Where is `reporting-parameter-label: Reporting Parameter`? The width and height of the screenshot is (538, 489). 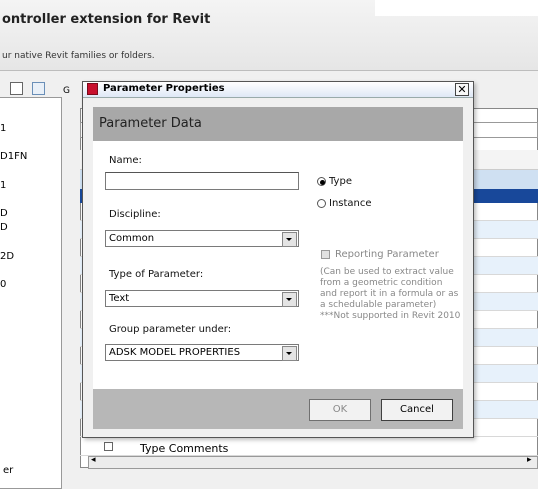
reporting-parameter-label: Reporting Parameter is located at coordinates (387, 254).